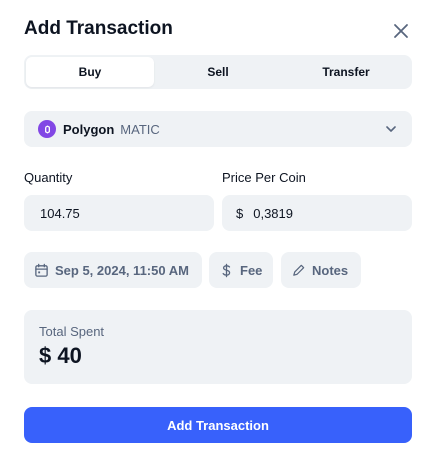  Describe the element at coordinates (98, 28) in the screenshot. I see `modal-title: Add Transaction` at that location.